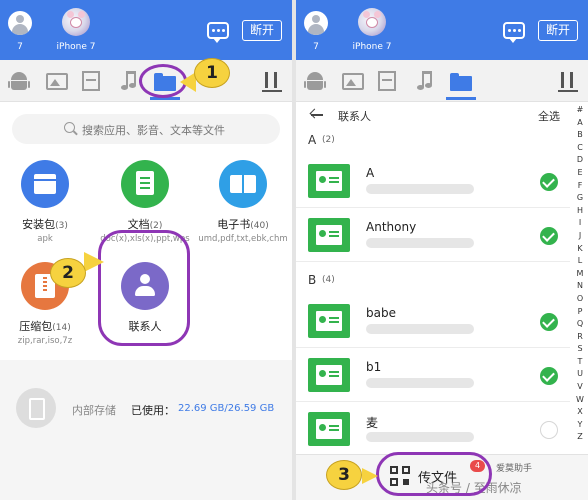 This screenshot has height=500, width=588. Describe the element at coordinates (372, 423) in the screenshot. I see `contact-name: 麦` at that location.